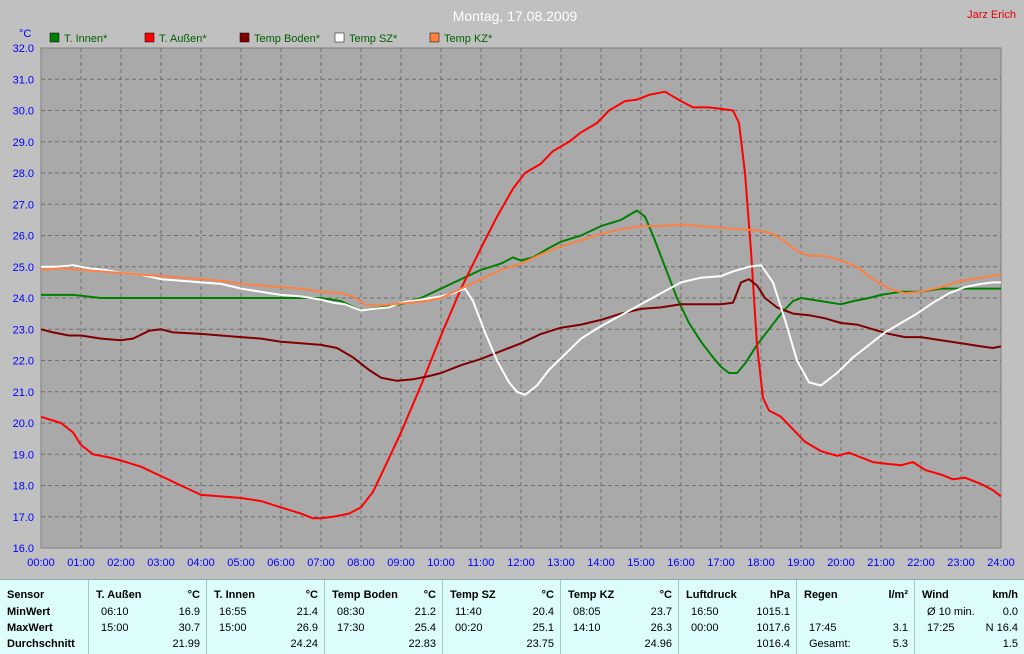 This screenshot has width=1024, height=654. Describe the element at coordinates (1001, 628) in the screenshot. I see `stats-max: N 16.4` at that location.